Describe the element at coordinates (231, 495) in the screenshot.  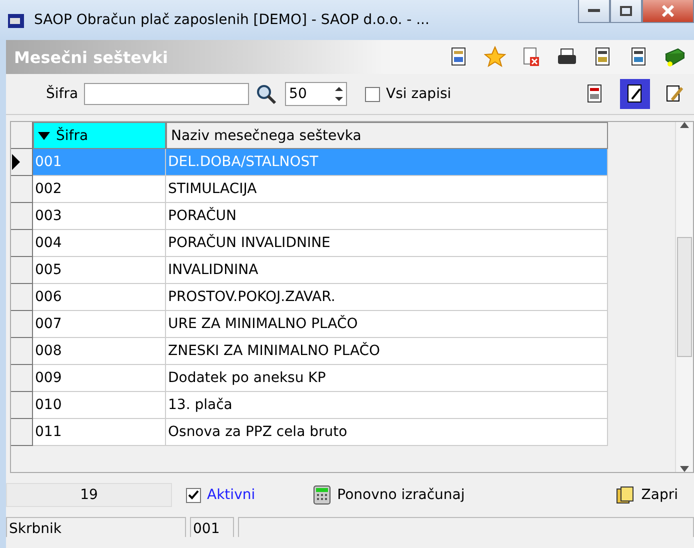
I see `active-label: Aktivni` at that location.